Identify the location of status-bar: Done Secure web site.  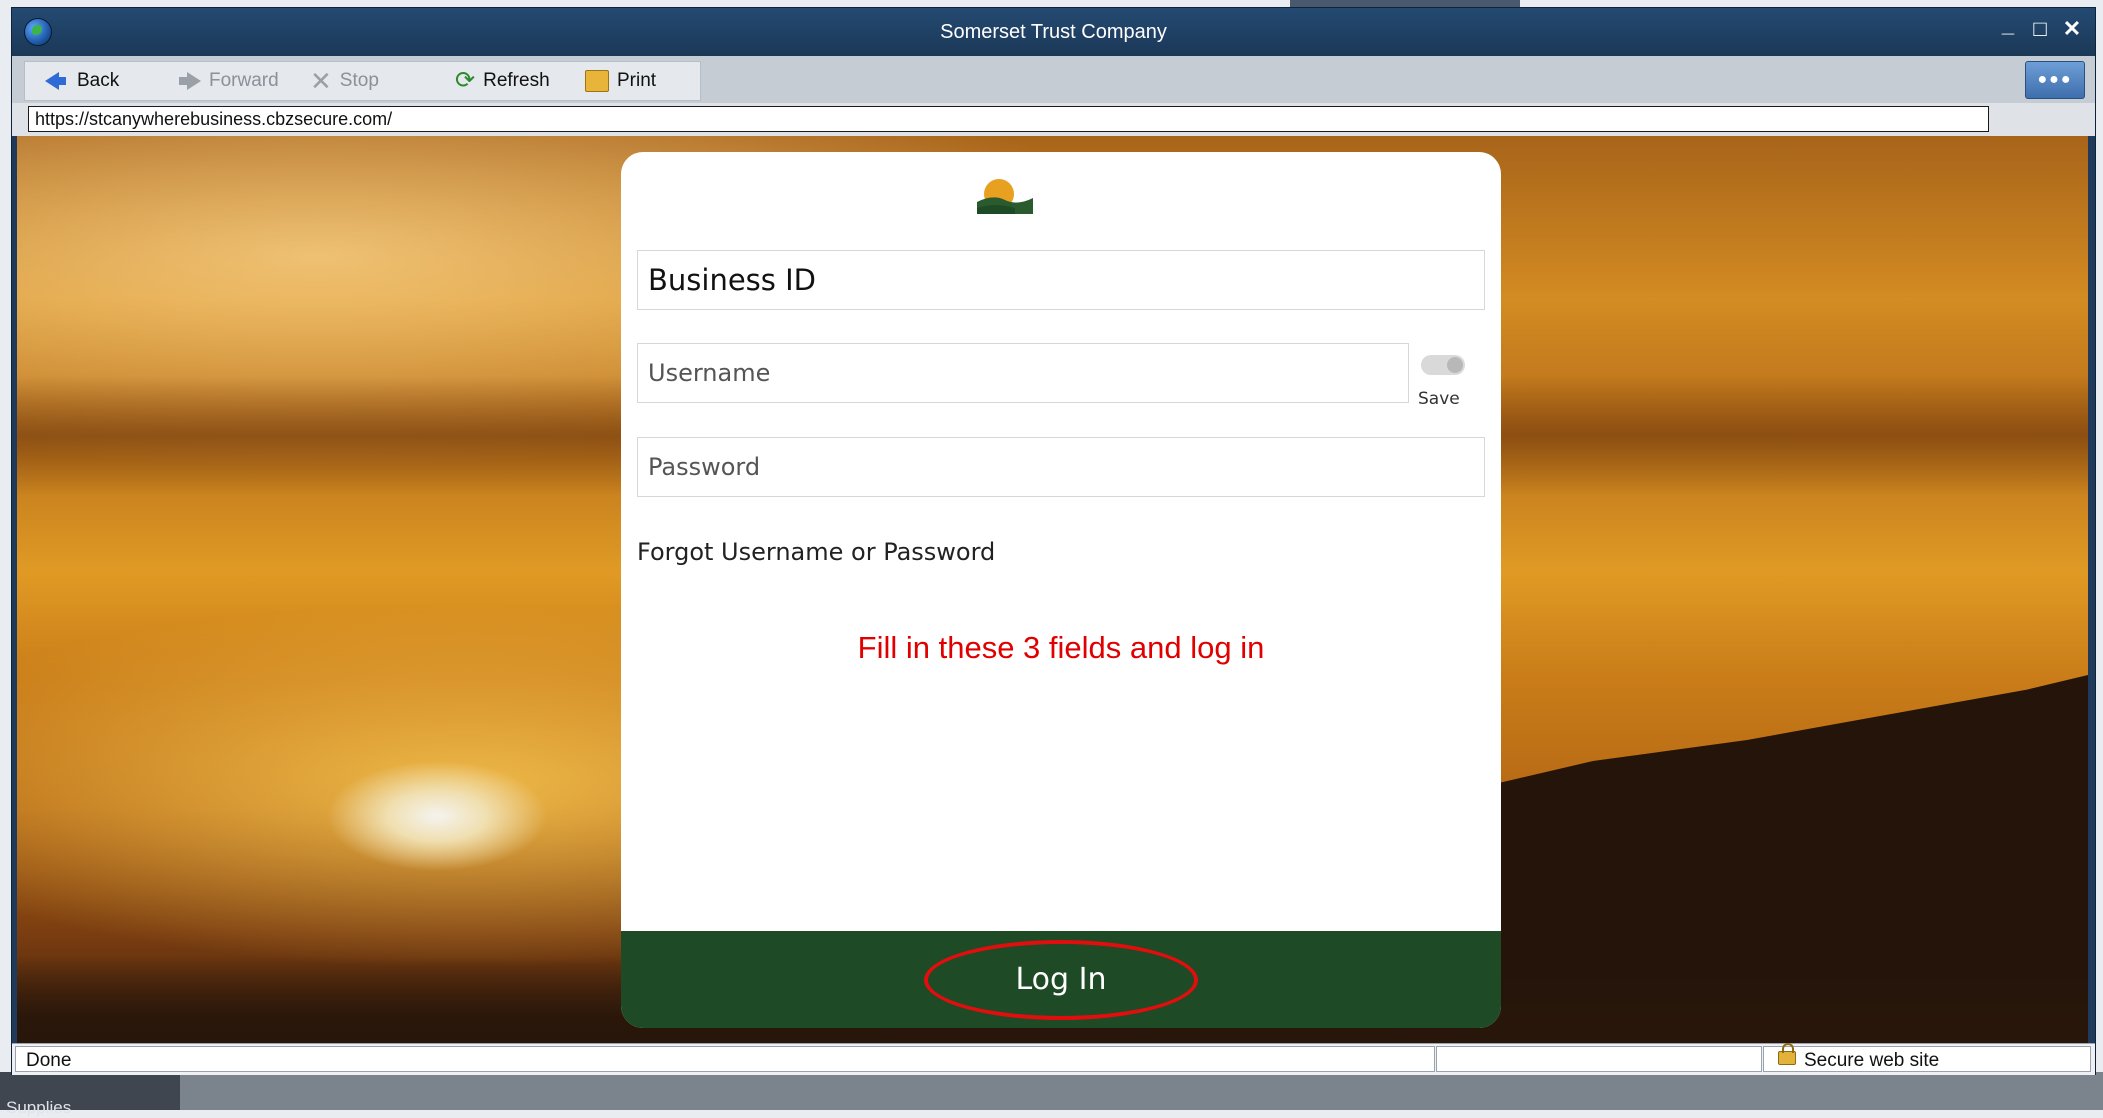
(1053, 1059).